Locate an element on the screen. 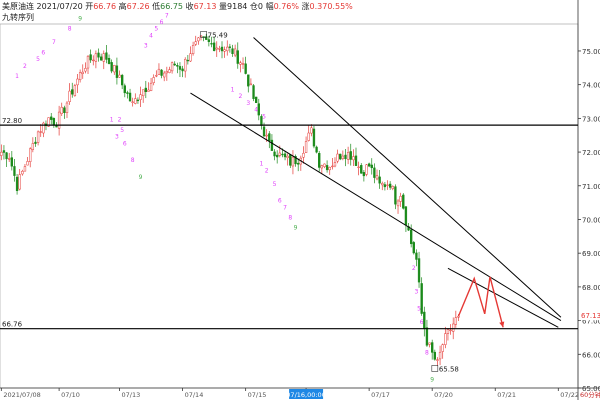 Image resolution: width=600 pixels, height=400 pixels. x-tick-label: 07/22 is located at coordinates (569, 395).